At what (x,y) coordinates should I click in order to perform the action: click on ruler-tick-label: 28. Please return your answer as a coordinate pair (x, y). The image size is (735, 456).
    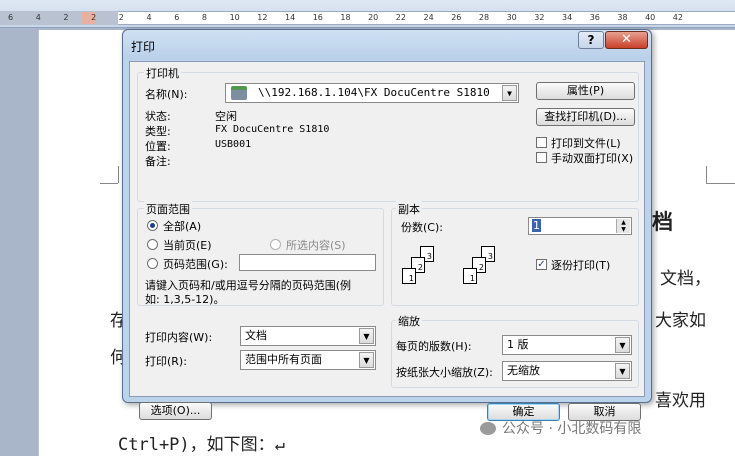
    Looking at the image, I should click on (484, 17).